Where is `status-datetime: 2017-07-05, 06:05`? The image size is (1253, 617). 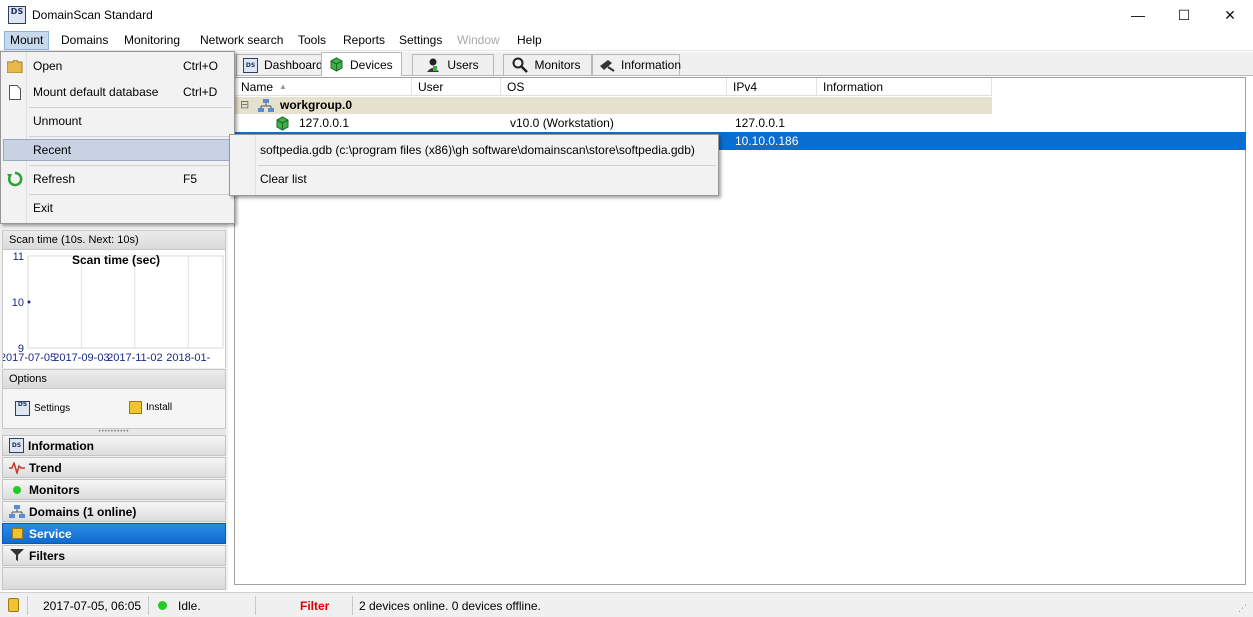
status-datetime: 2017-07-05, 06:05 is located at coordinates (92, 606).